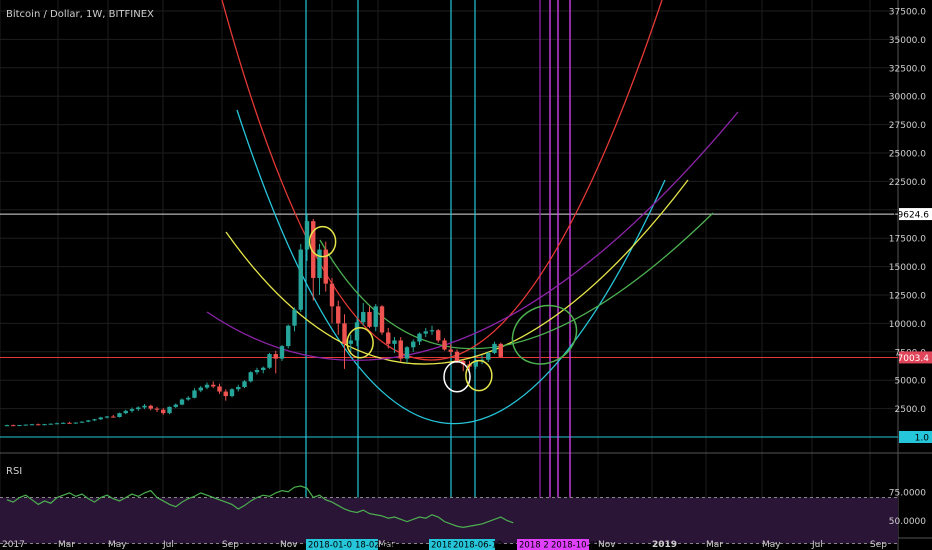  Describe the element at coordinates (536, 545) in the screenshot. I see `time-highlight-label: 2018 20` at that location.